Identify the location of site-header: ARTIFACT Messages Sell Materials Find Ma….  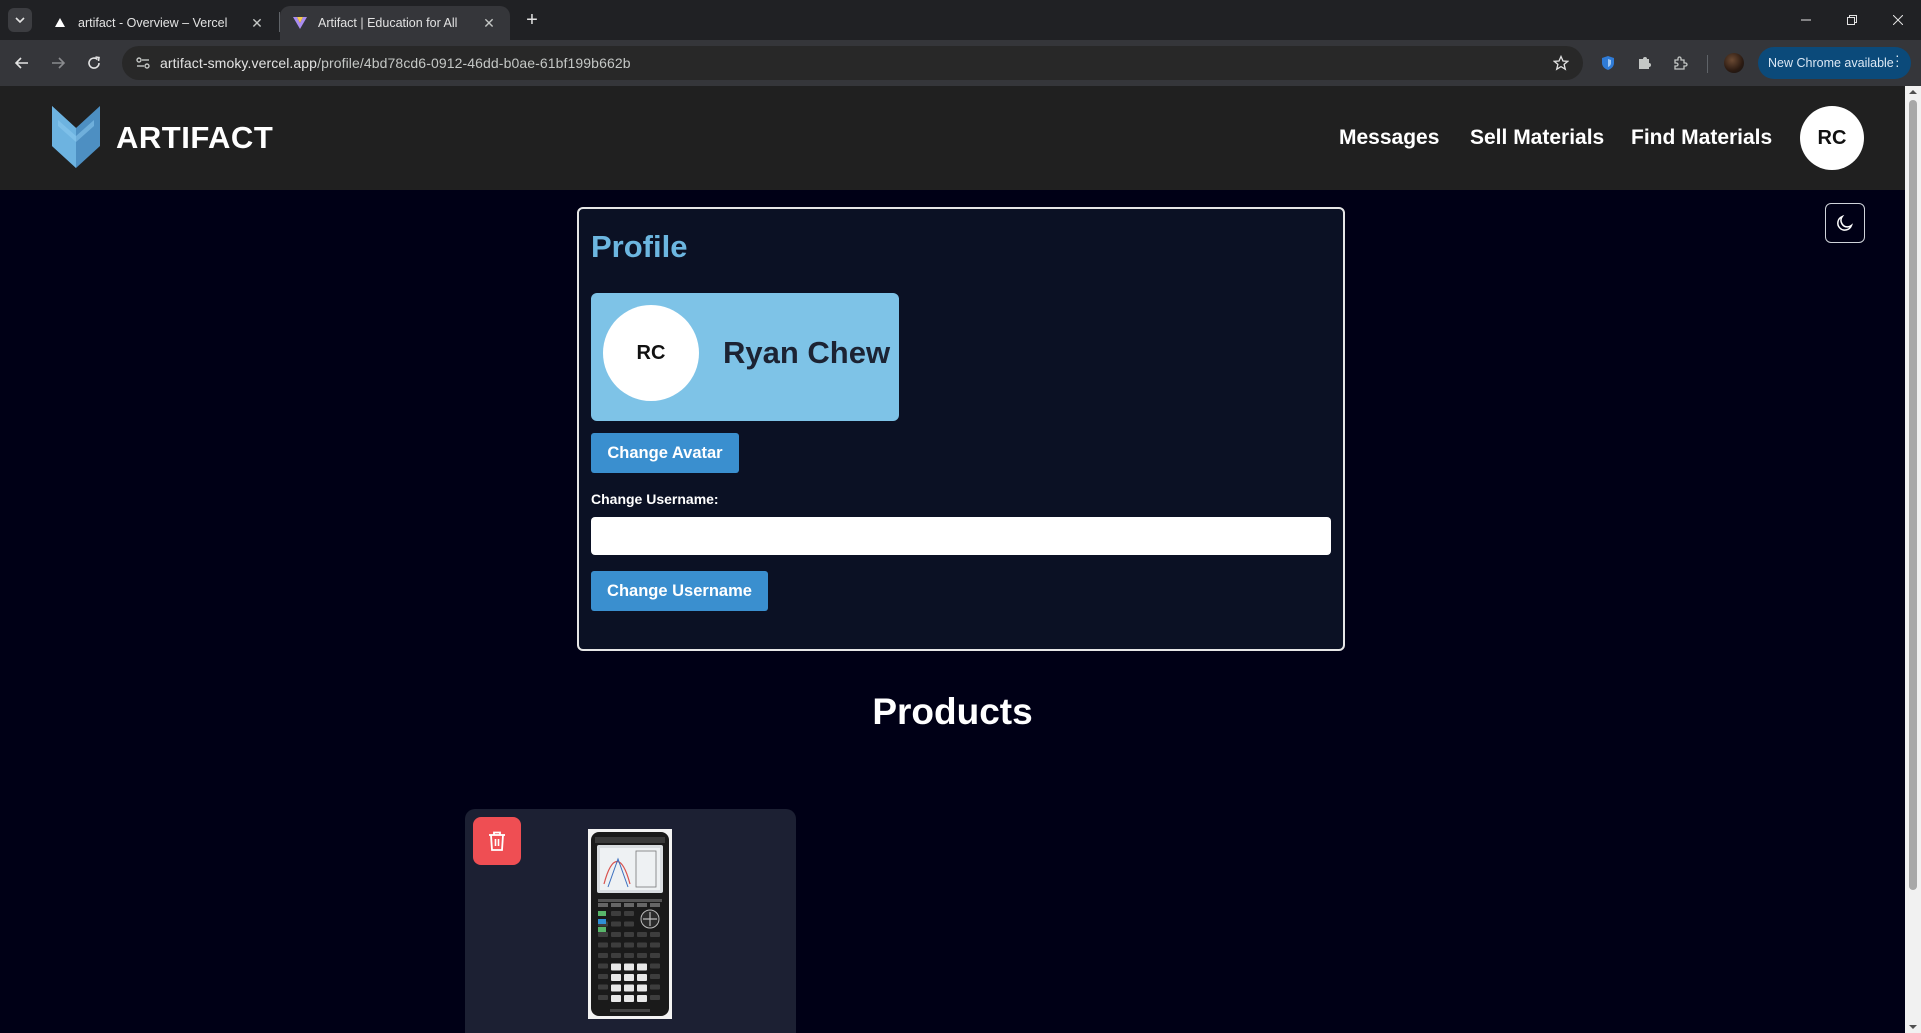
(952, 138).